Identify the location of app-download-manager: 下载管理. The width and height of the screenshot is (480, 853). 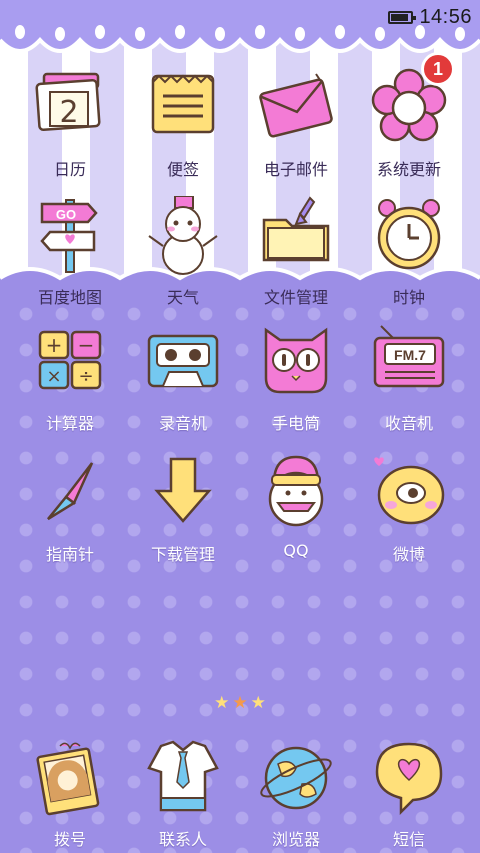
(183, 518).